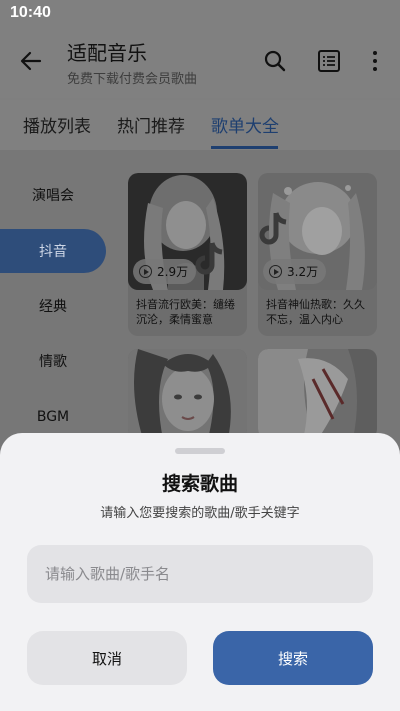 Image resolution: width=400 pixels, height=711 pixels. I want to click on search-icon, so click(275, 61).